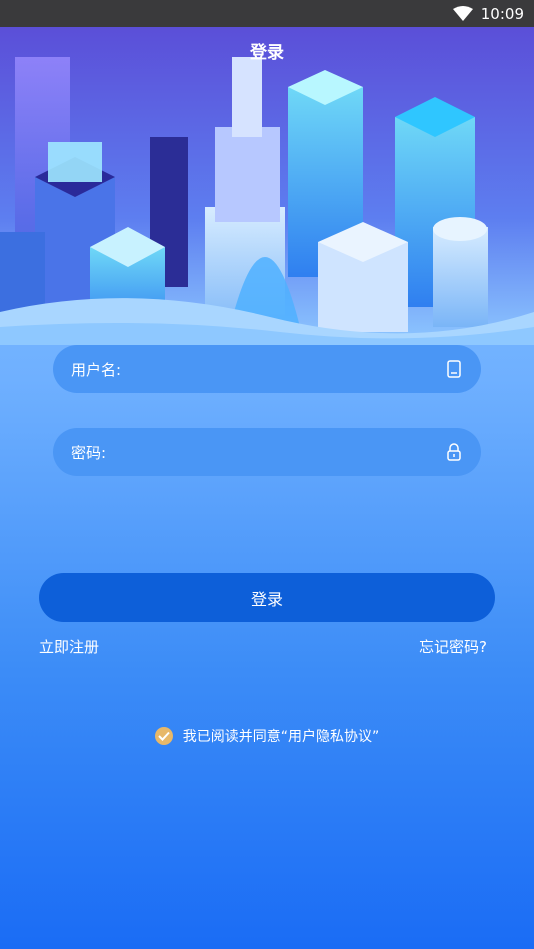  I want to click on register-link: 立即注册, so click(69, 646).